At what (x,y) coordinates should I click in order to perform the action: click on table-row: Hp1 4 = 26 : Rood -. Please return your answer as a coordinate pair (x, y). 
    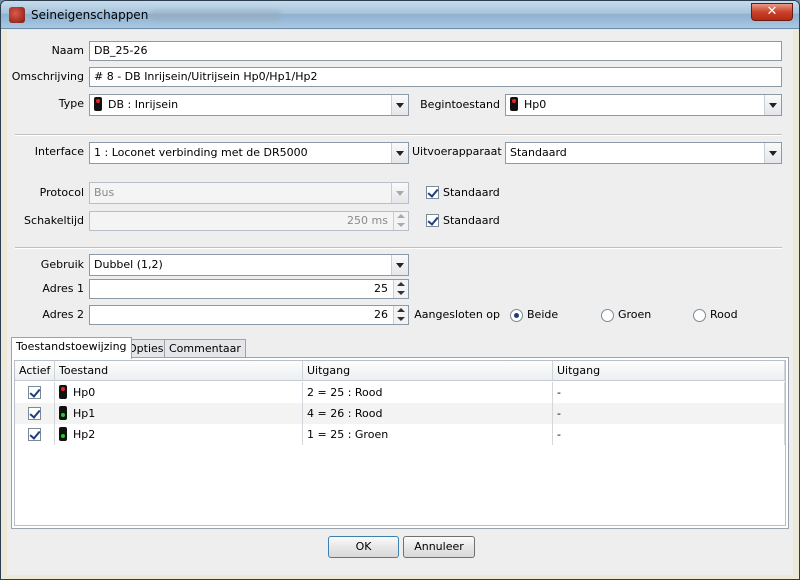
    Looking at the image, I should click on (400, 413).